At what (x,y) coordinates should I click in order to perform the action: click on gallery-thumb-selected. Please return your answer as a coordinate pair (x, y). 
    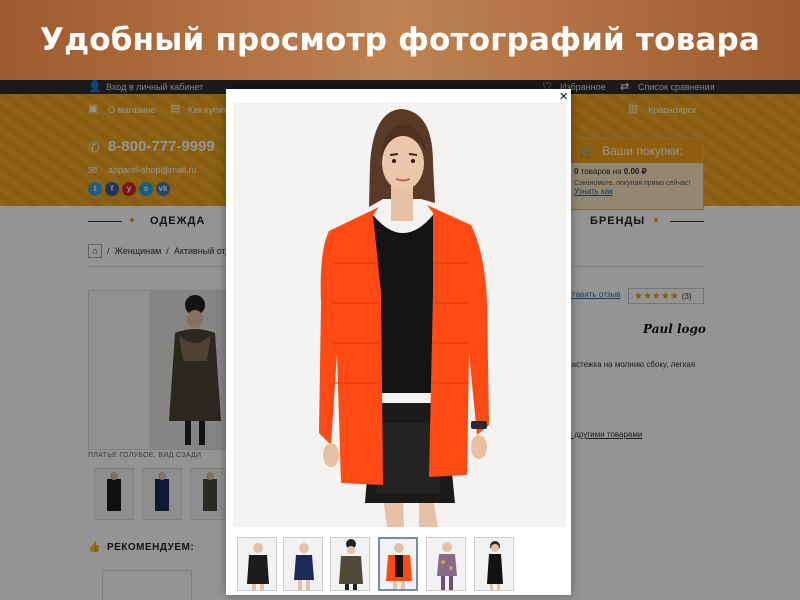
    Looking at the image, I should click on (398, 564).